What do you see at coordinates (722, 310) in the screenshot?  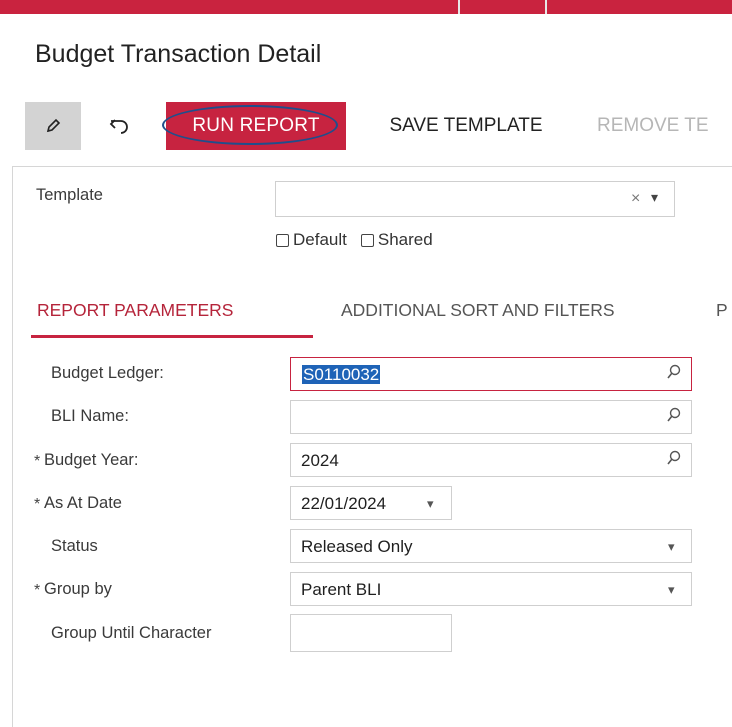 I see `tab-p: P` at bounding box center [722, 310].